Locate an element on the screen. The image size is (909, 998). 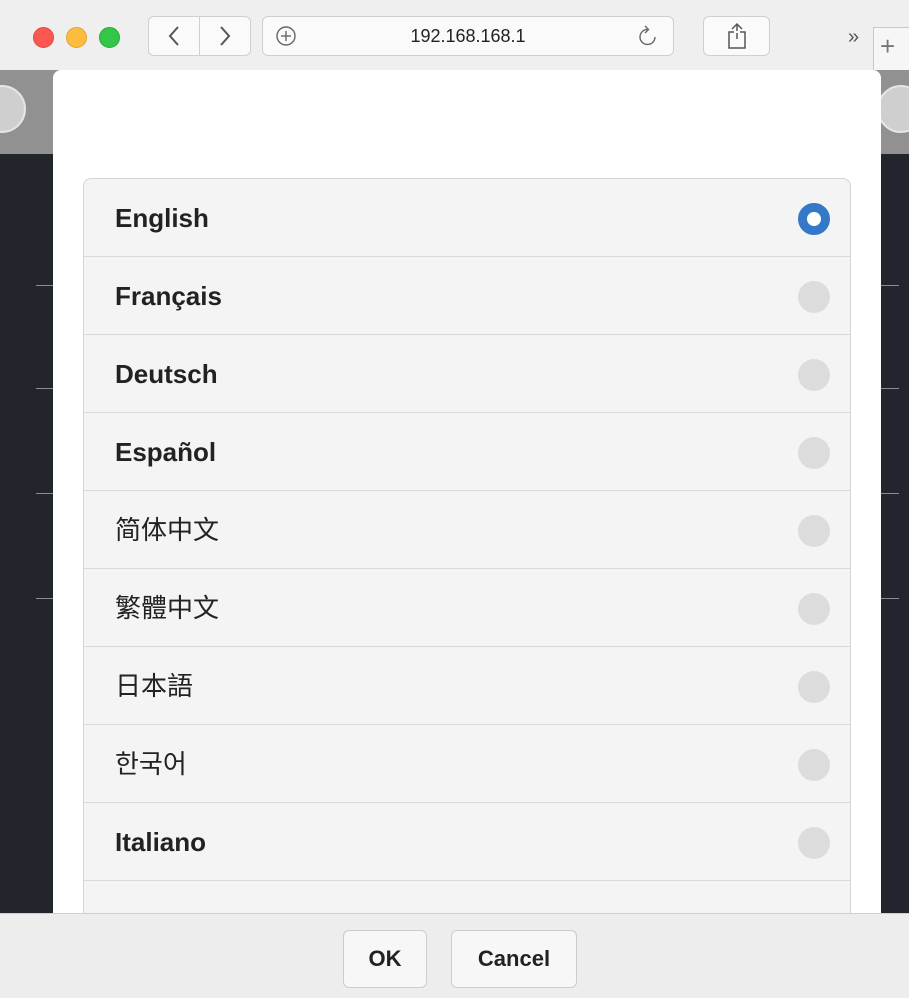
language-label: 한국어 is located at coordinates (151, 764).